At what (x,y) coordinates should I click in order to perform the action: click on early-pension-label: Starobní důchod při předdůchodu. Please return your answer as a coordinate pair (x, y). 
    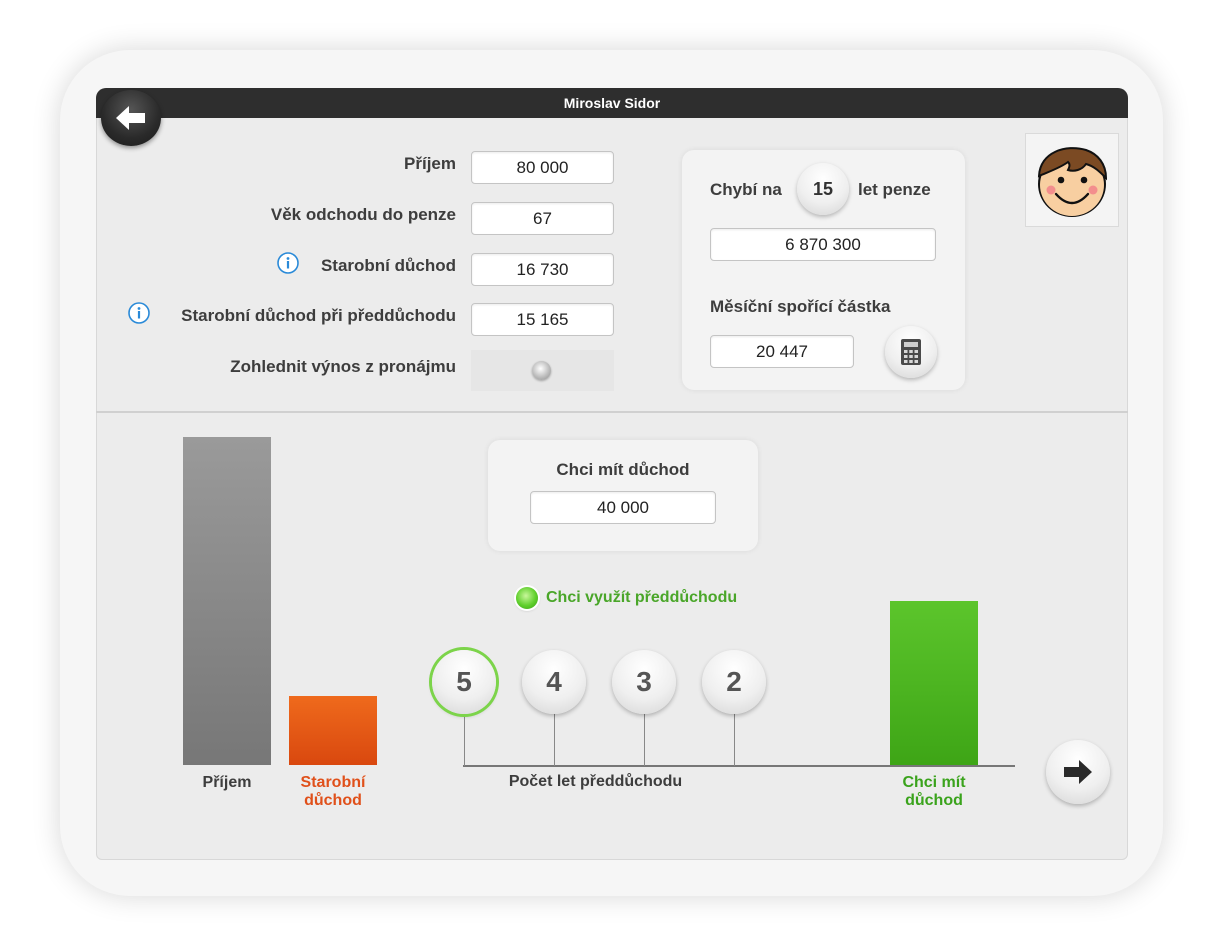
    Looking at the image, I should click on (318, 315).